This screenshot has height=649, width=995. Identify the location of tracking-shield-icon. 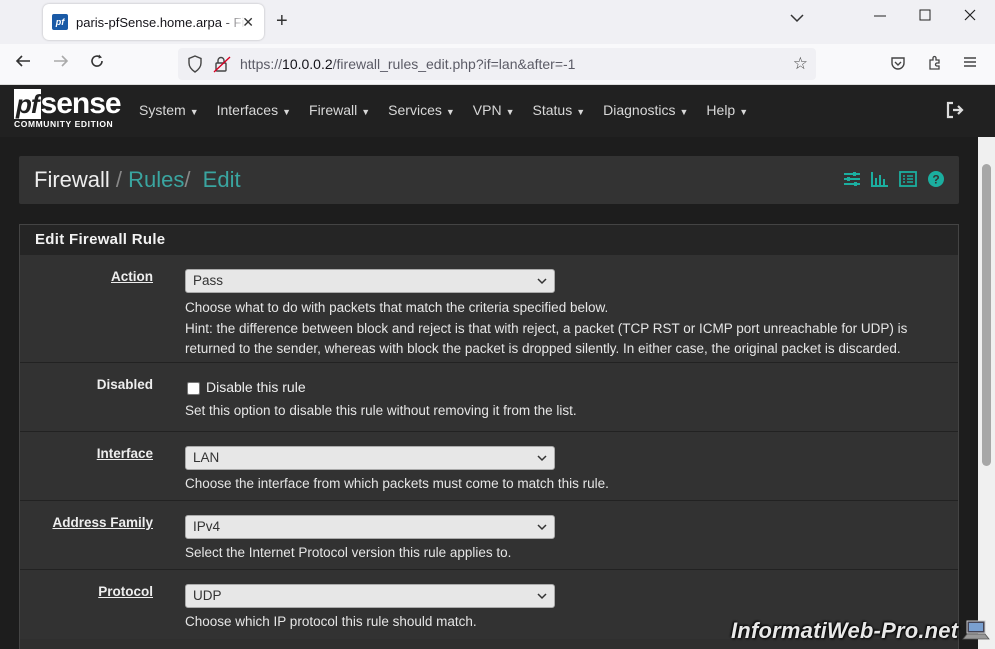
(195, 66).